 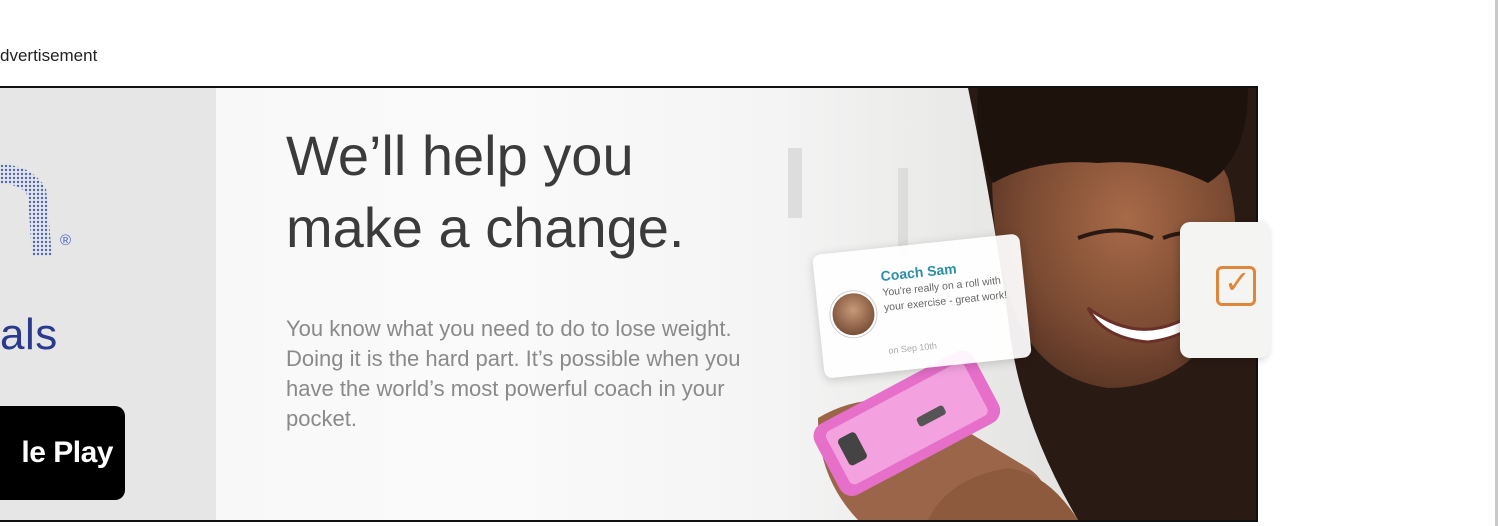 What do you see at coordinates (67, 452) in the screenshot?
I see `google-play-label: le Play` at bounding box center [67, 452].